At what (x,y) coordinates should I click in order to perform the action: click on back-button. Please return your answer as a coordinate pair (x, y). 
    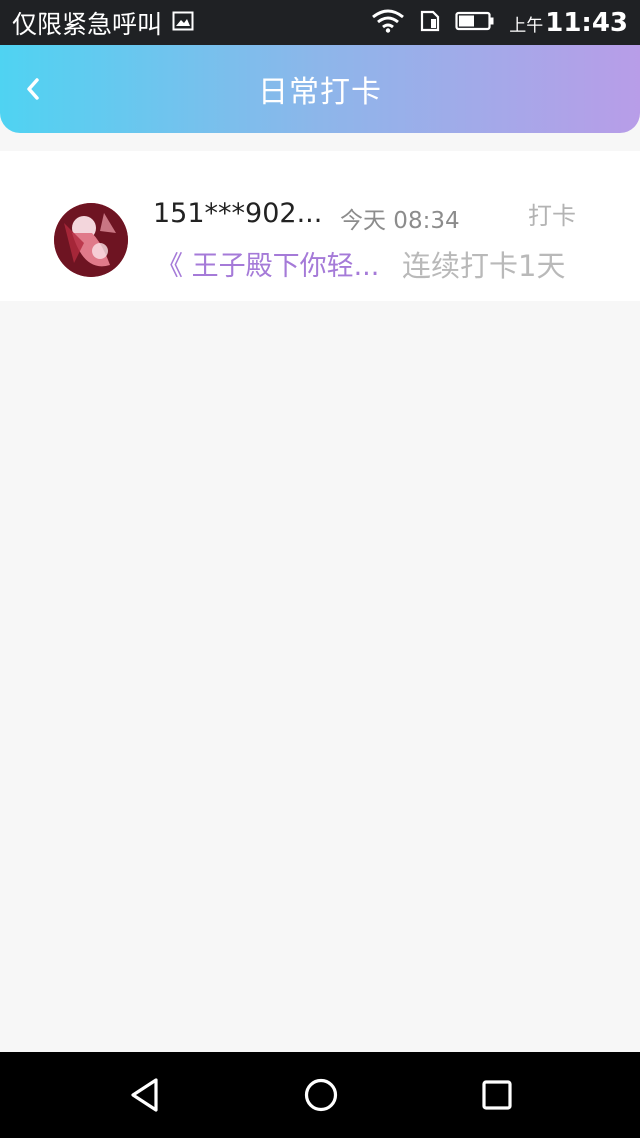
    Looking at the image, I should click on (34, 89).